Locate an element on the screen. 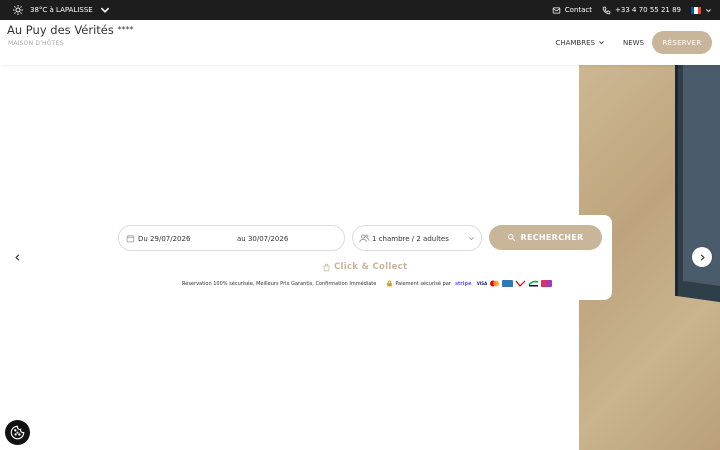 The width and height of the screenshot is (720, 450). click-collect-label: Click & Collect is located at coordinates (371, 267).